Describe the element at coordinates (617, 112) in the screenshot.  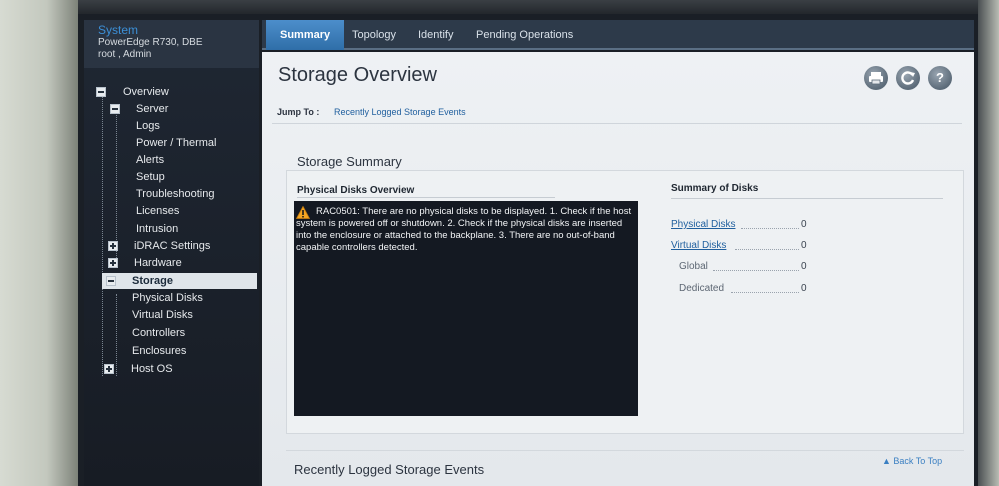
I see `jump-to-bar: Jump To : Recently Logged Storage Events` at that location.